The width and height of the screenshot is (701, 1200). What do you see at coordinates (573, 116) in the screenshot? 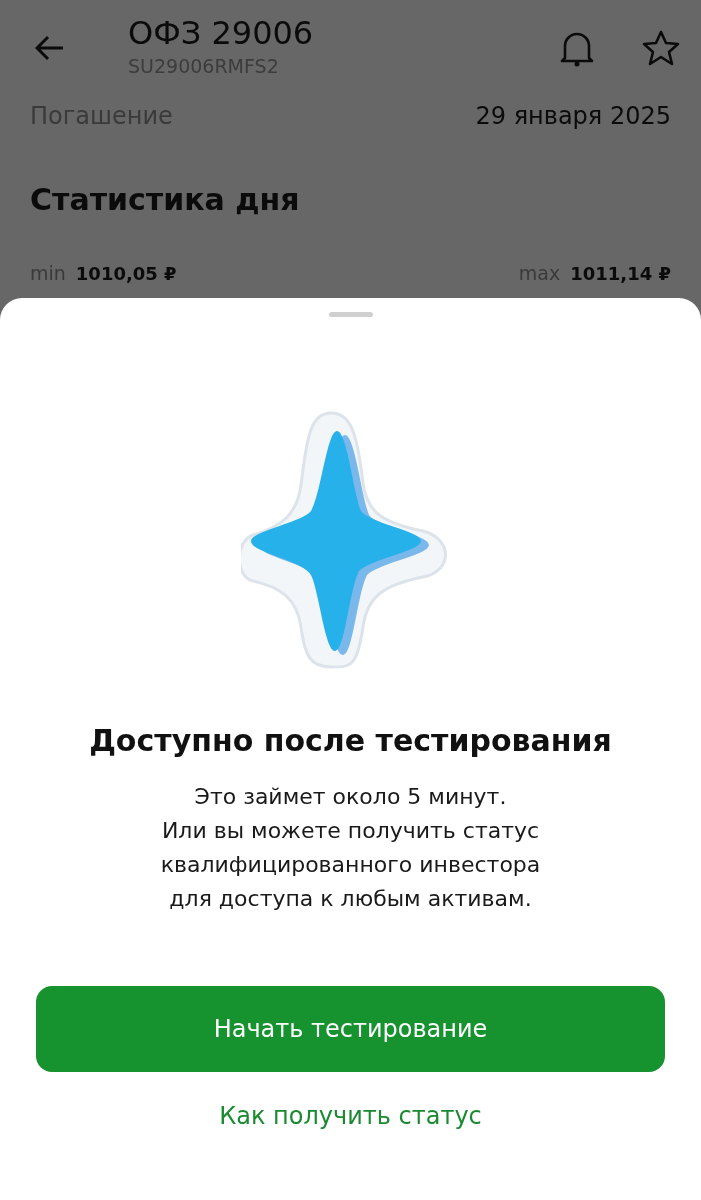
I see `maturity-date: 29 января 2025` at bounding box center [573, 116].